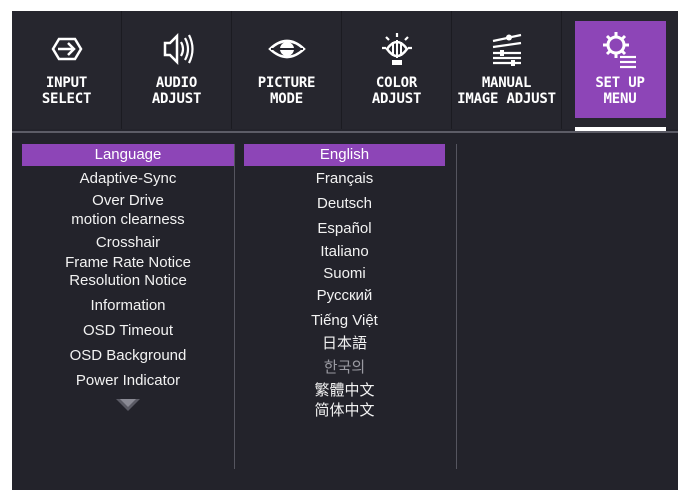  I want to click on language-option-italiano: Italiano, so click(344, 252).